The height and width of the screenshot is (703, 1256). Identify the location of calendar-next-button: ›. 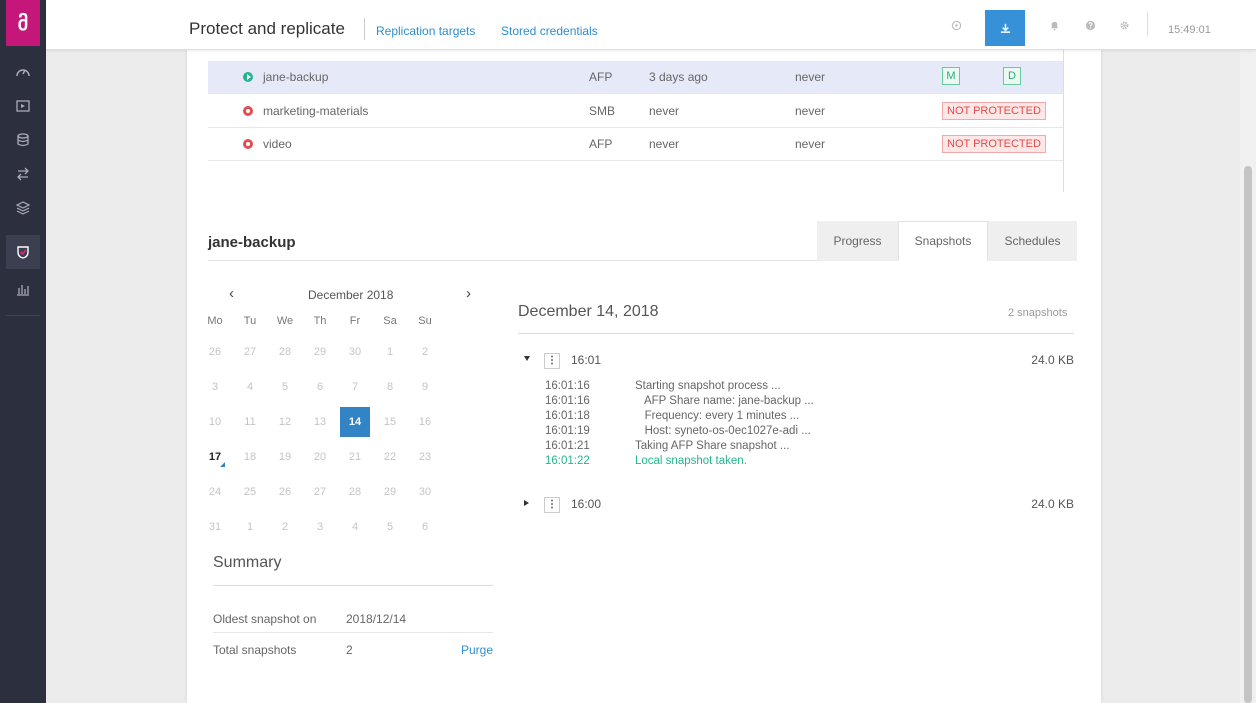
(468, 293).